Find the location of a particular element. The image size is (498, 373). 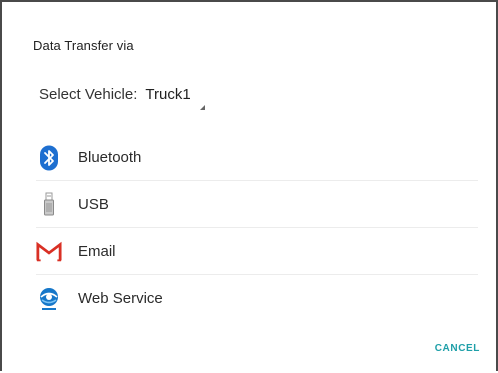

bluetooth-icon is located at coordinates (49, 158).